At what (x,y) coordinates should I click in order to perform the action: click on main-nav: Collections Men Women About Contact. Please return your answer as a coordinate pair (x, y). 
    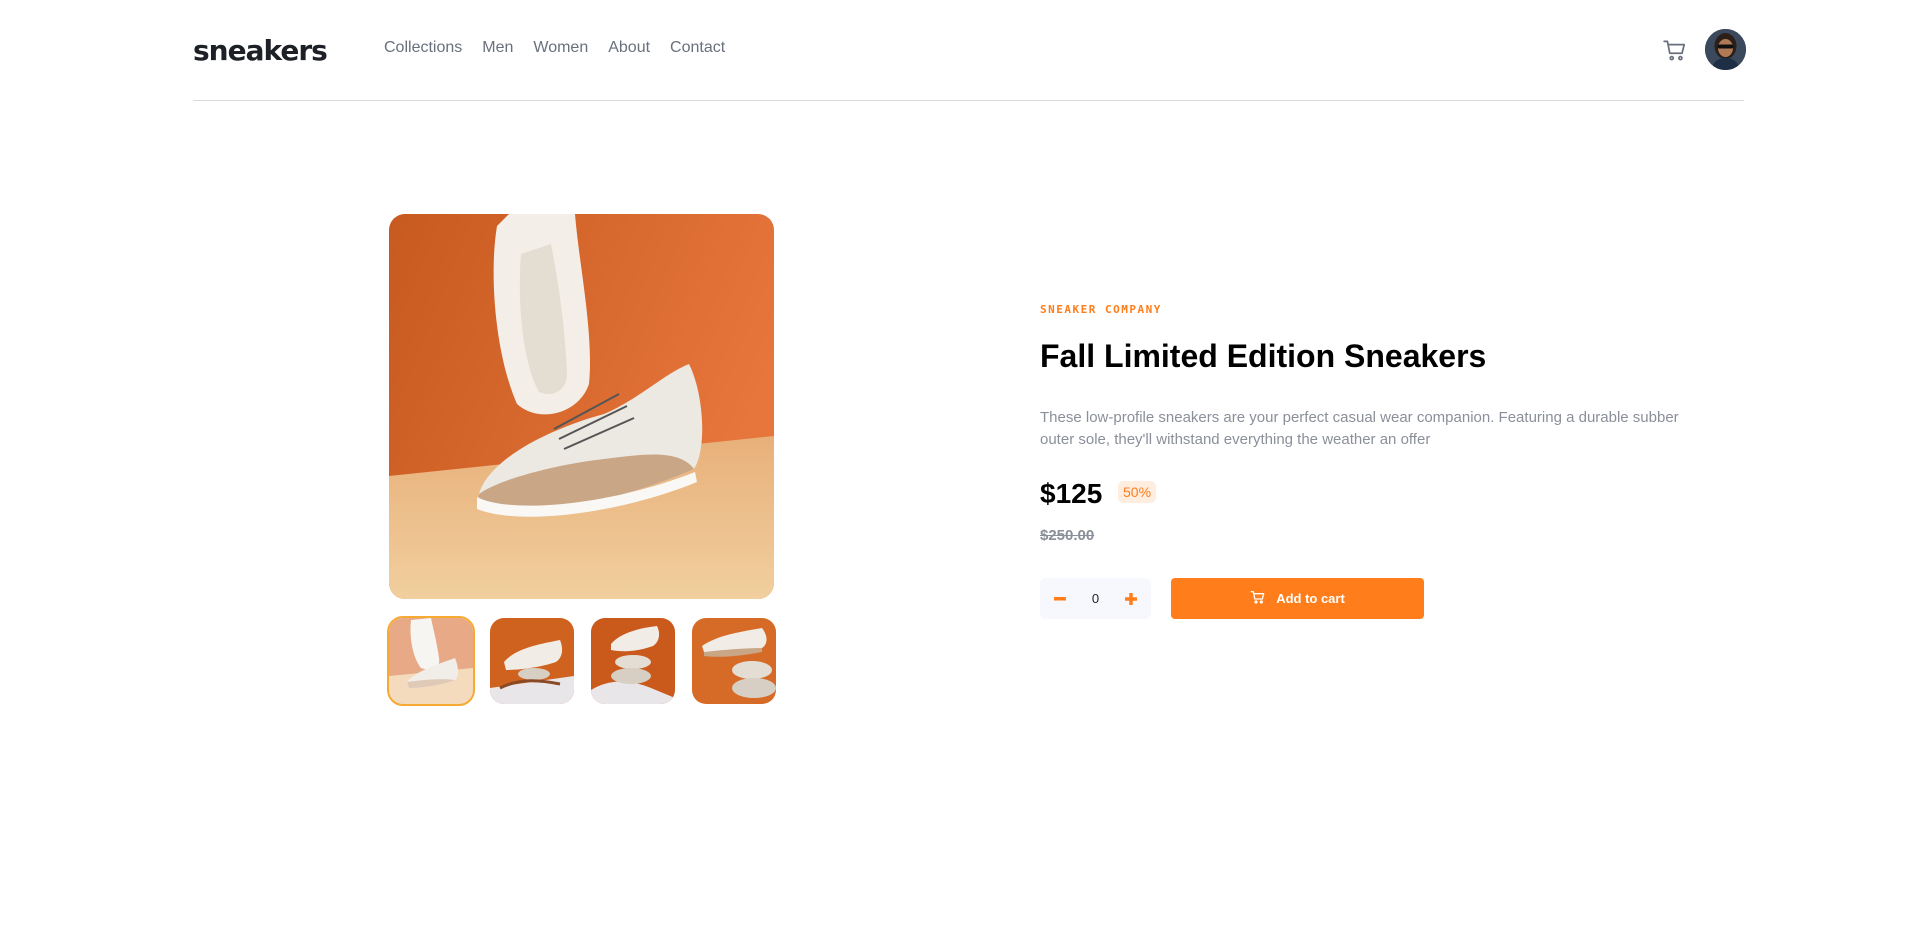
    Looking at the image, I should click on (554, 48).